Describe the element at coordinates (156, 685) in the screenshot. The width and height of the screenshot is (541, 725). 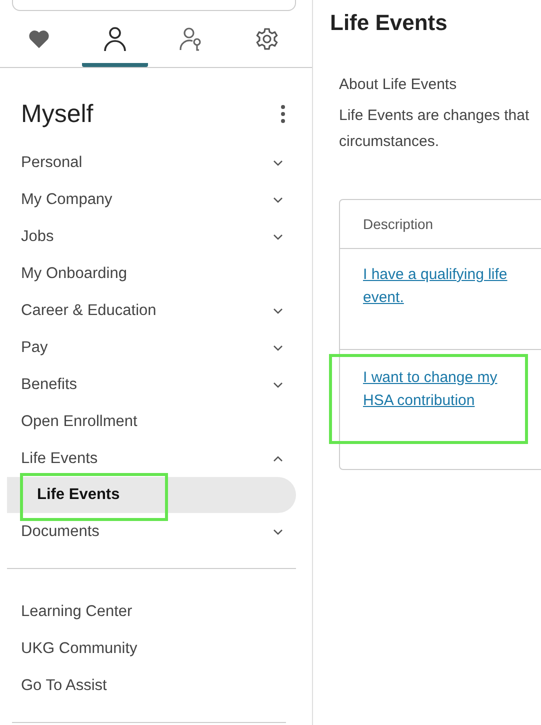
I see `footer-link: Go To Assist` at that location.